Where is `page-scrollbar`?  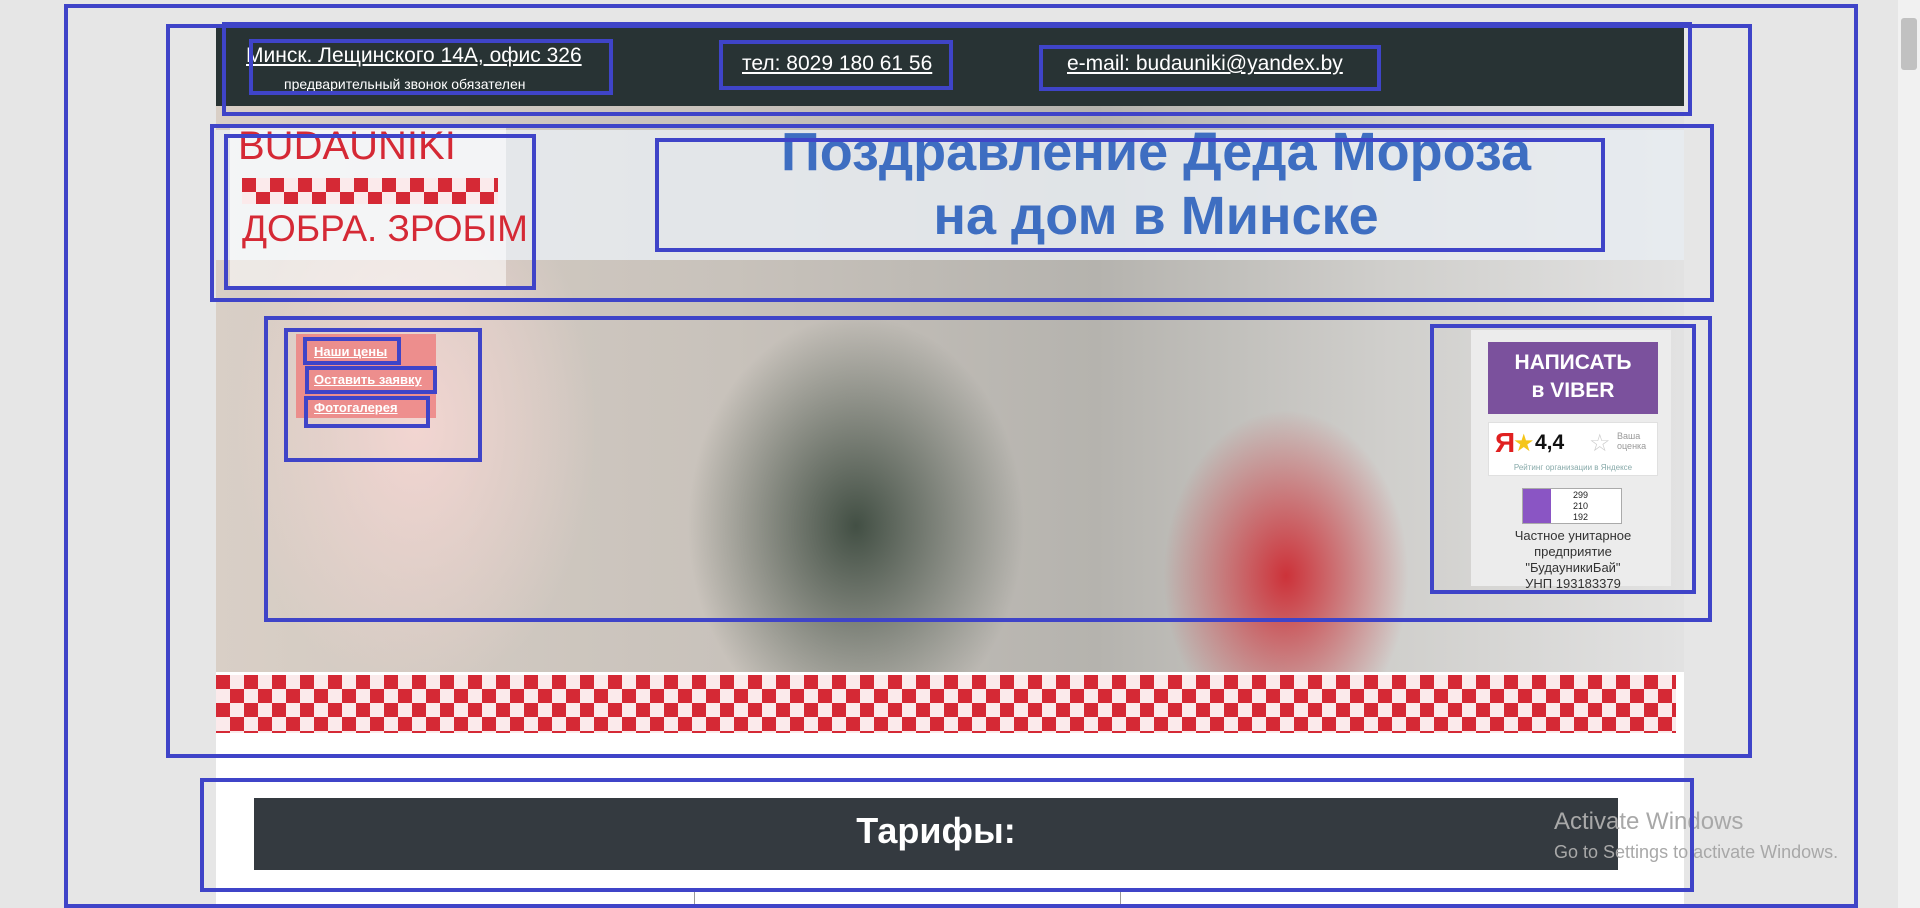
page-scrollbar is located at coordinates (1909, 454).